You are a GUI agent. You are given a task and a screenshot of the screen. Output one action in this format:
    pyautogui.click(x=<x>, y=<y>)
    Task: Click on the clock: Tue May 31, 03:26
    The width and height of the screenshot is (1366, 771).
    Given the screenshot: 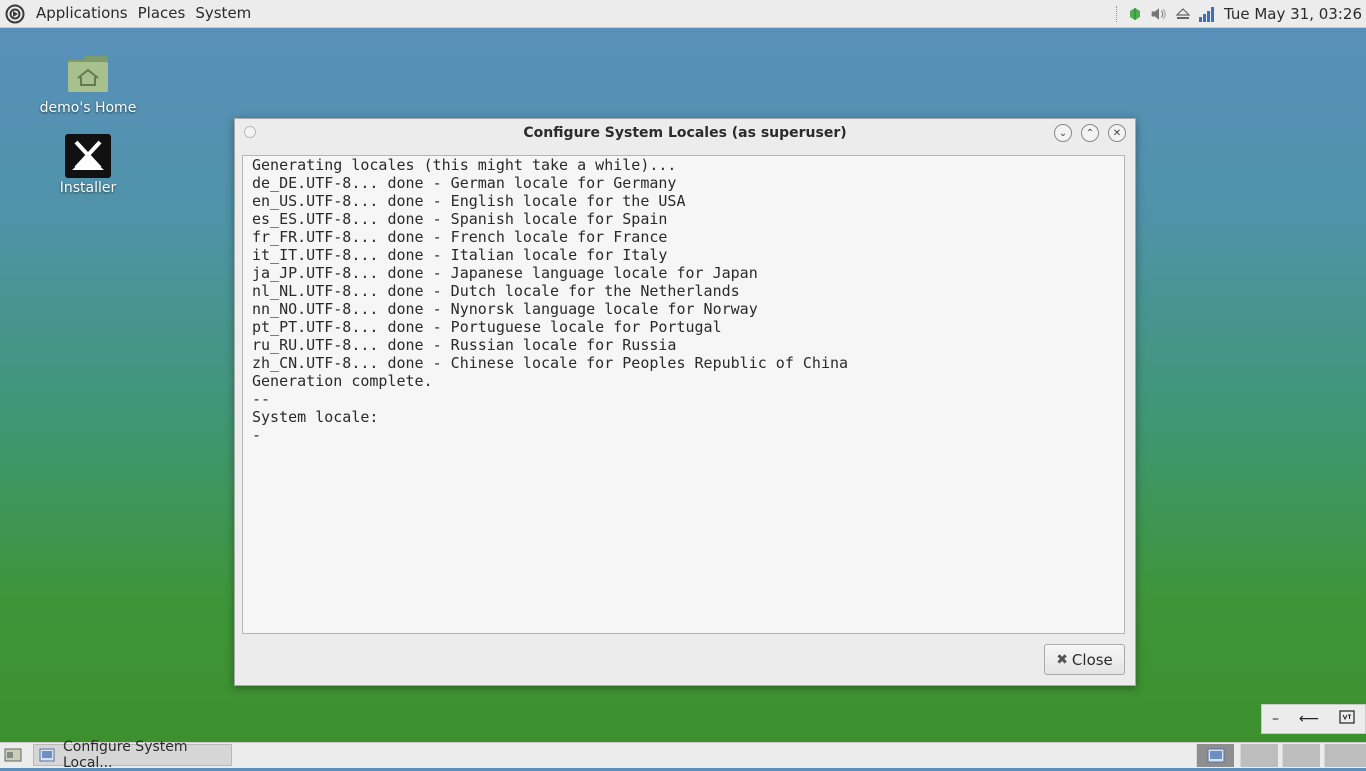 What is the action you would take?
    pyautogui.click(x=1293, y=14)
    